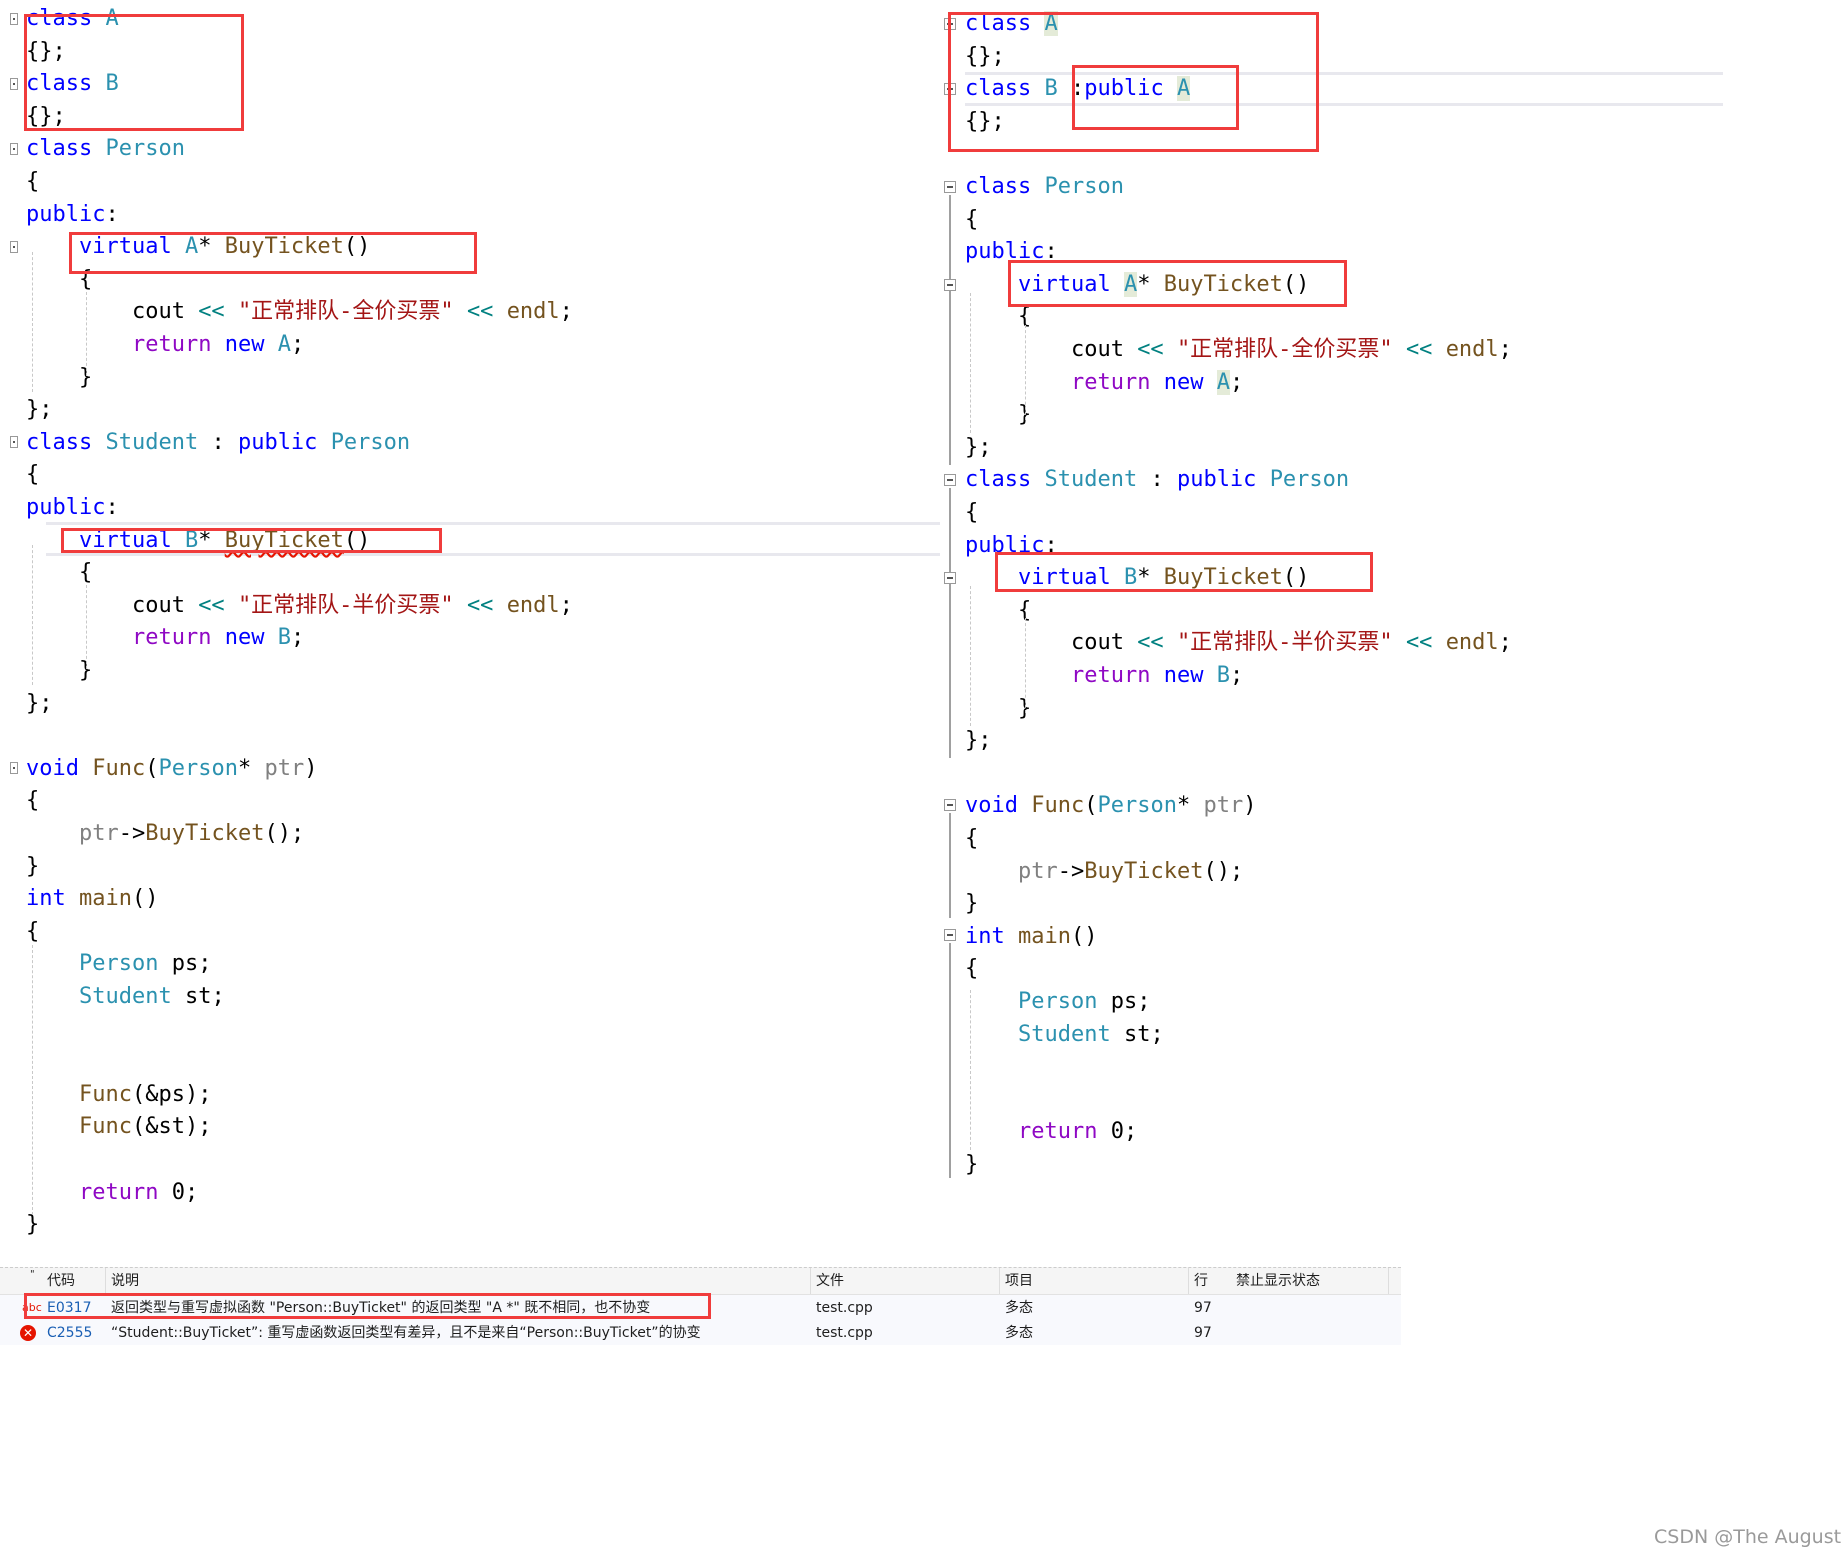 The width and height of the screenshot is (1844, 1551). What do you see at coordinates (52, 768) in the screenshot?
I see `code-token-keyword: void` at bounding box center [52, 768].